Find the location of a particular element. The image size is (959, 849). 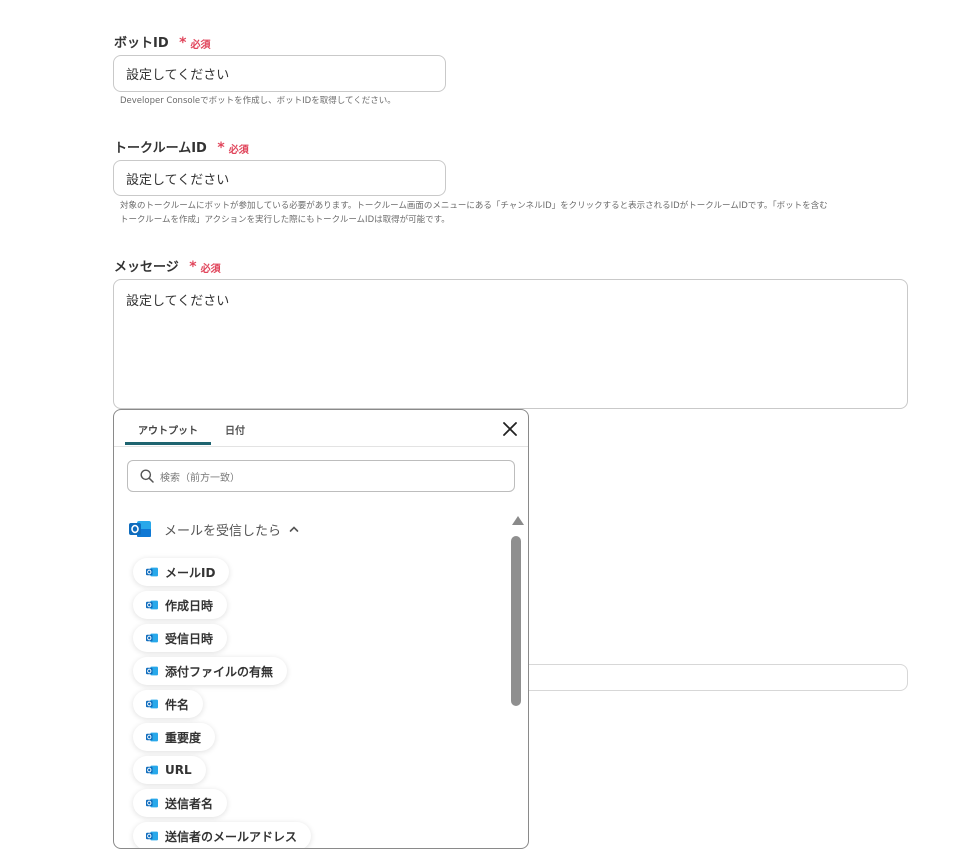

chip-label: 送信者名 is located at coordinates (189, 803).